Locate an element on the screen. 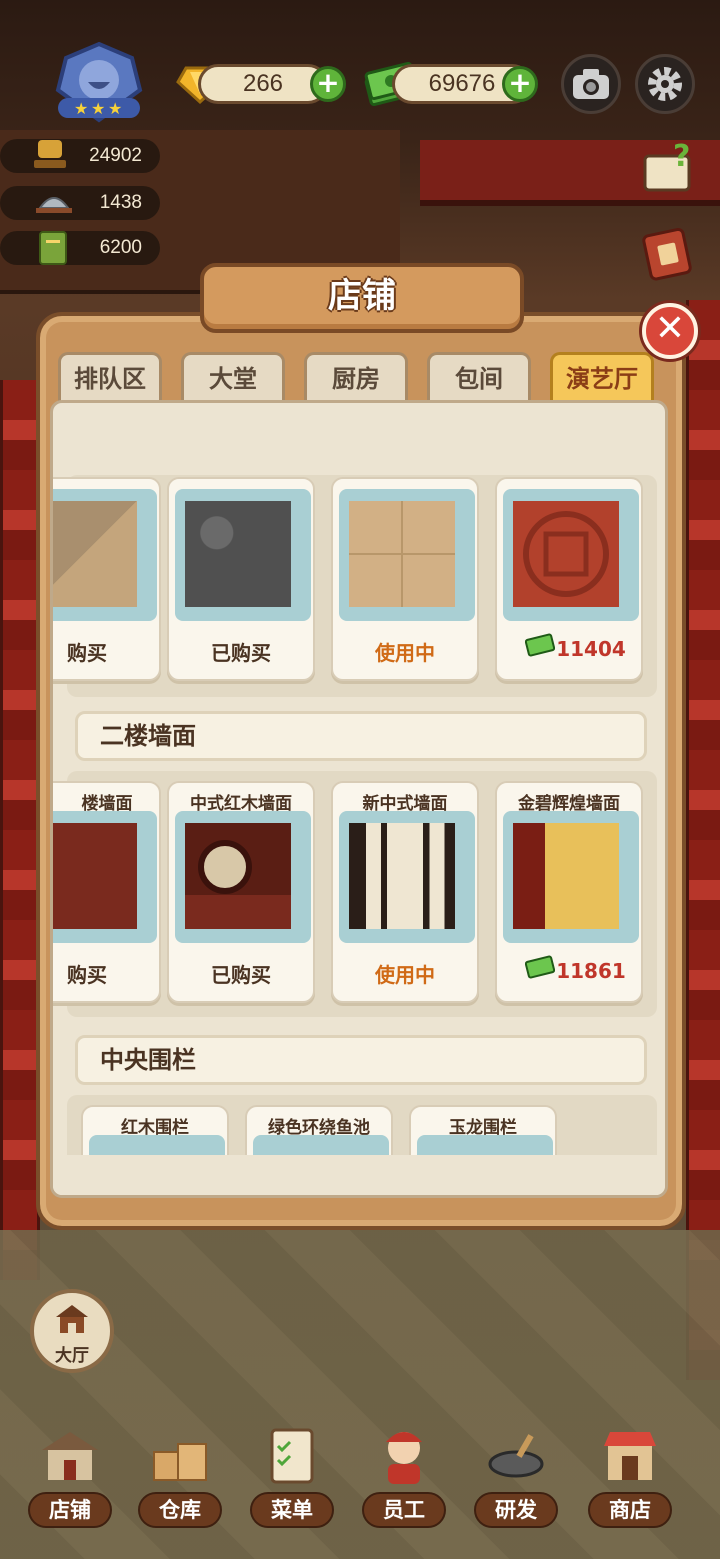 The height and width of the screenshot is (1559, 720). gear-icon is located at coordinates (665, 84).